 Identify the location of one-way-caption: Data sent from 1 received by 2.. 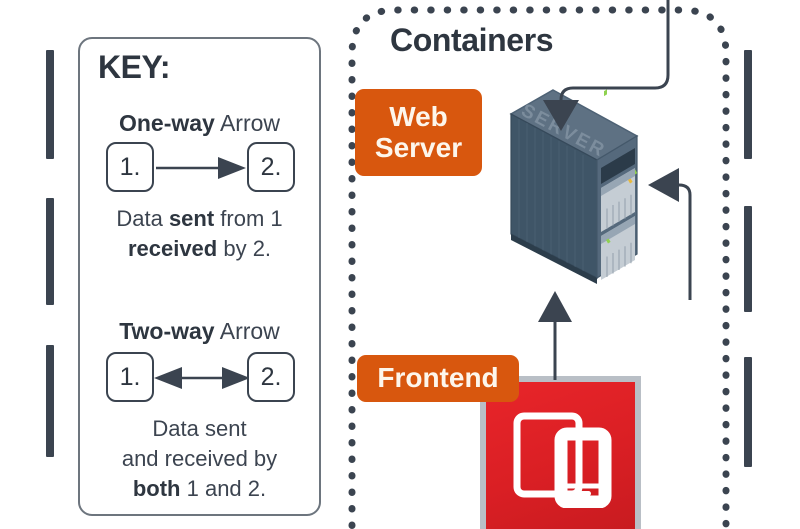
(199, 234).